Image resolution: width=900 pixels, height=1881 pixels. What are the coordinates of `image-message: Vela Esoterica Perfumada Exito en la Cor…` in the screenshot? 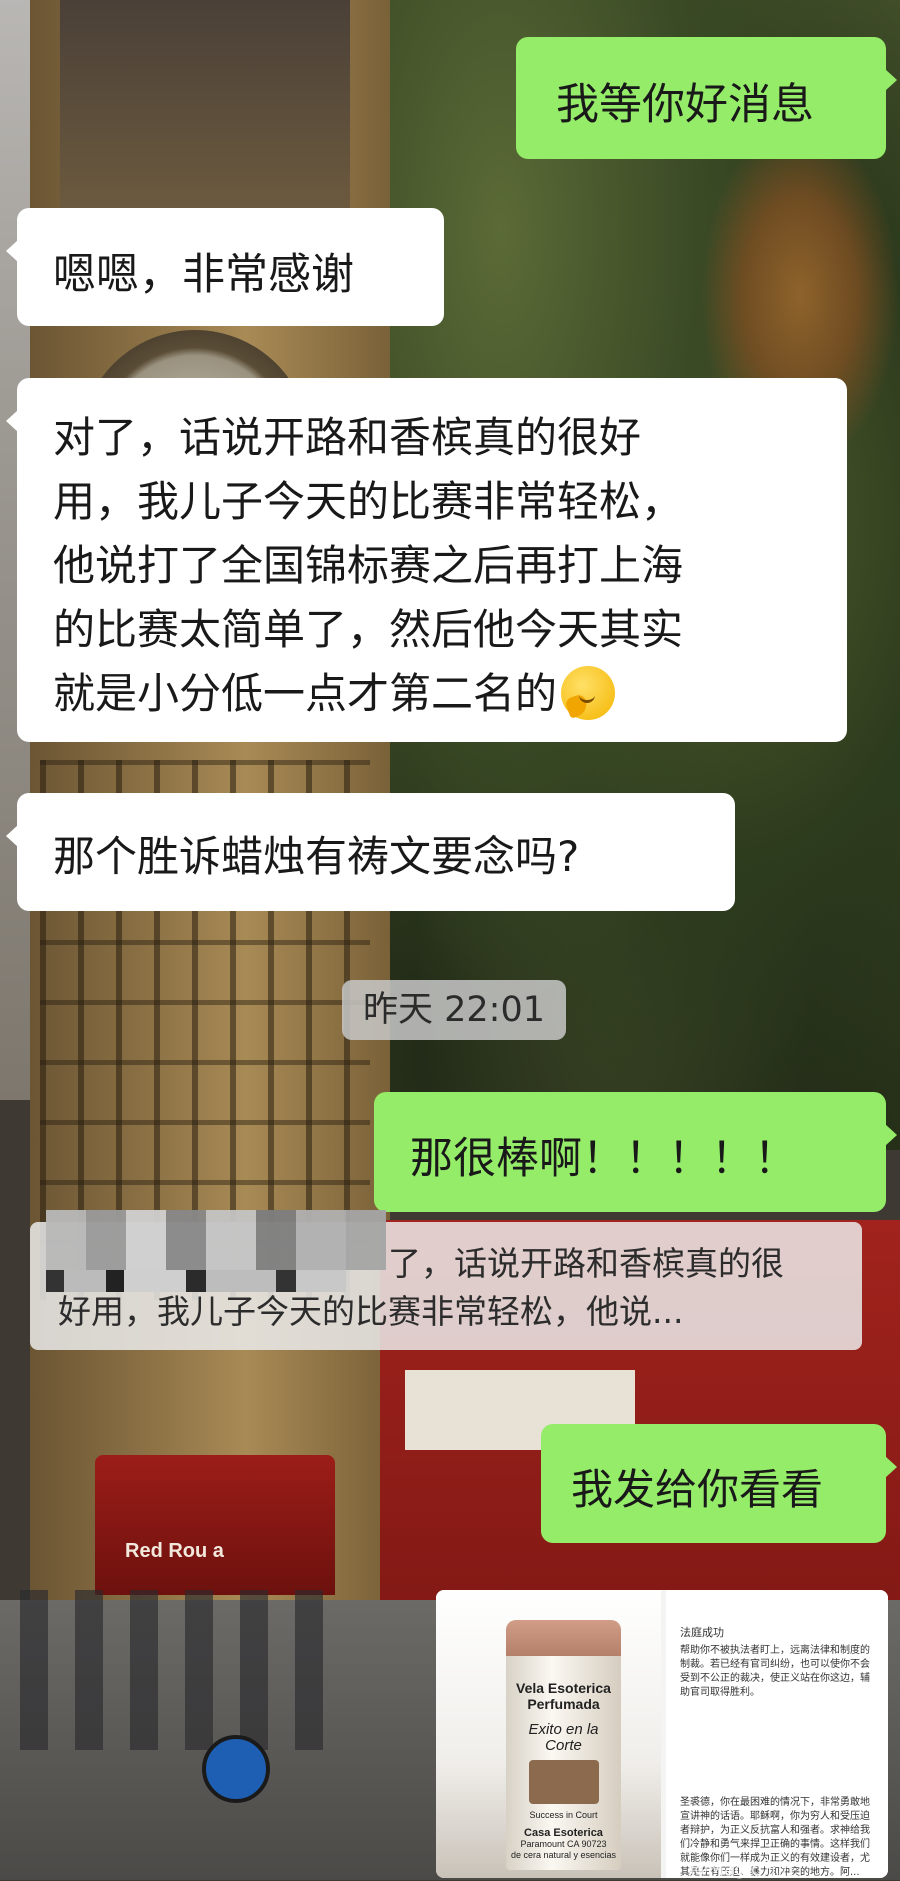 It's located at (662, 1734).